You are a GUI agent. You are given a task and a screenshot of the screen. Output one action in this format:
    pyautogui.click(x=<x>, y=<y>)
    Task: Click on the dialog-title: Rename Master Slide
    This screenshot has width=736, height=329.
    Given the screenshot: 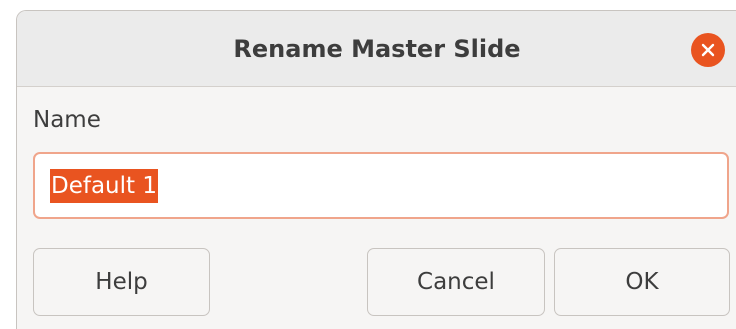 What is the action you would take?
    pyautogui.click(x=377, y=49)
    